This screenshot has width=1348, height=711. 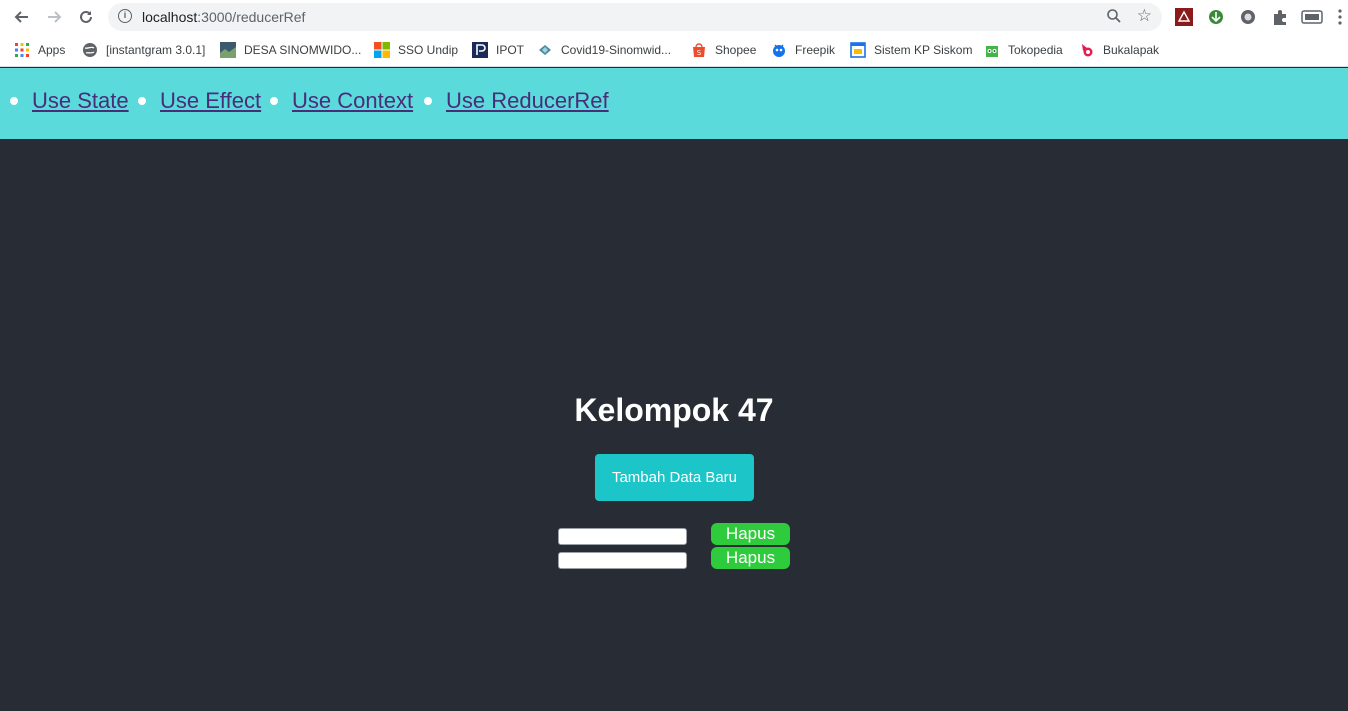 I want to click on svg-text: S, so click(x=699, y=53).